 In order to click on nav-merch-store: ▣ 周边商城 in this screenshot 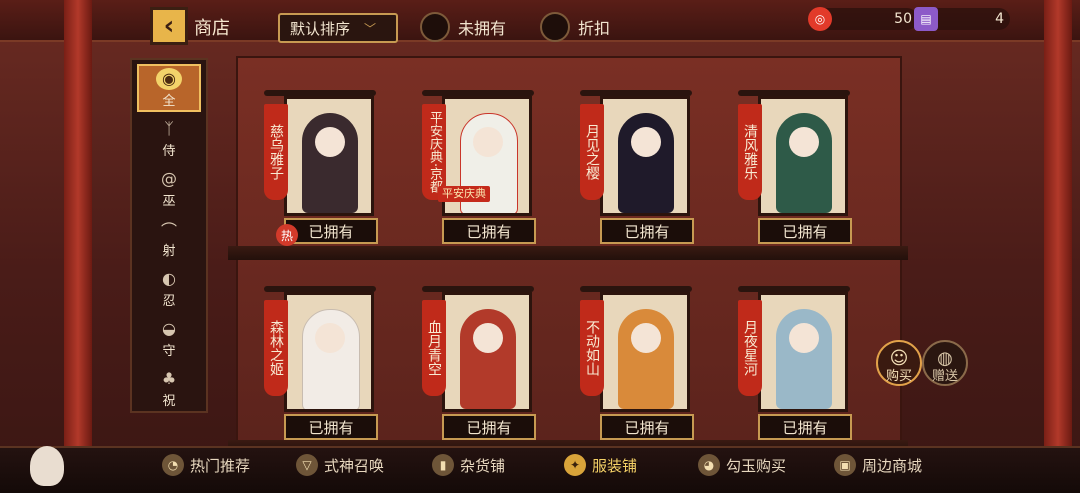, I will do `click(878, 465)`.